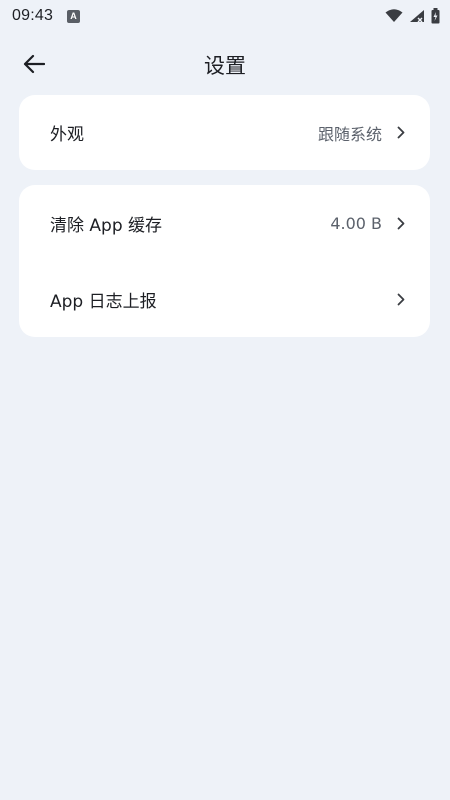 This screenshot has height=800, width=450. I want to click on app-header: 设置, so click(225, 63).